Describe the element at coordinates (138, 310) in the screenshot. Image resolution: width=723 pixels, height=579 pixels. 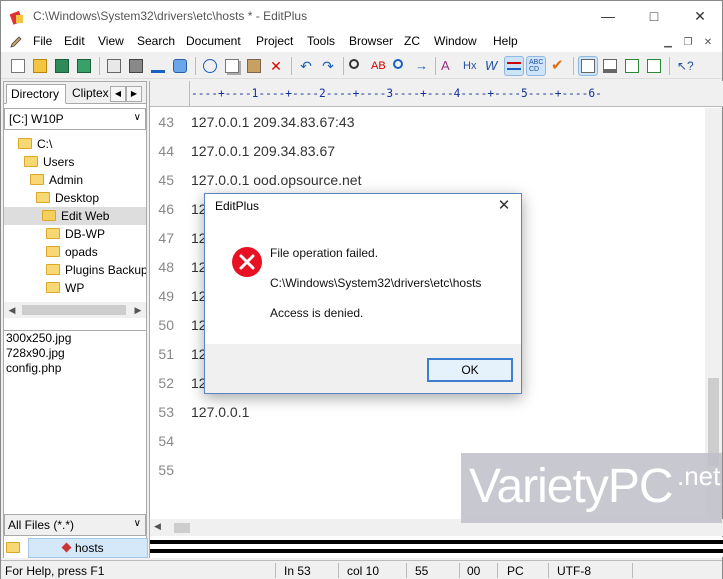
I see `scroll-right-icon: ▶` at that location.